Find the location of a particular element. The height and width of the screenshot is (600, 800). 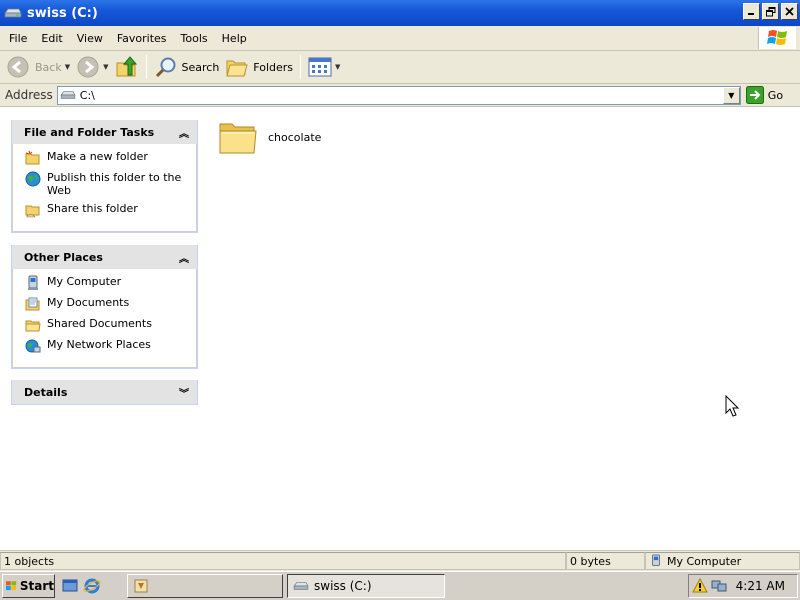

details-header: Details ︾ is located at coordinates (104, 392).